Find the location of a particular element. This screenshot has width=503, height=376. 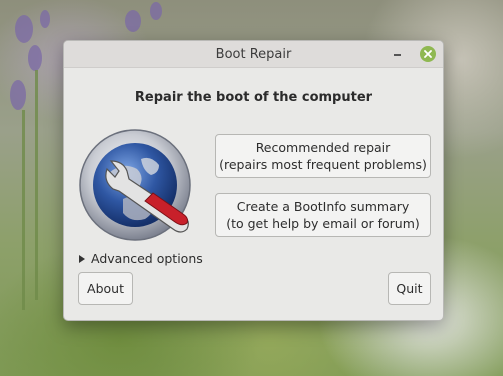

titlebar: Boot Repair is located at coordinates (253, 54).